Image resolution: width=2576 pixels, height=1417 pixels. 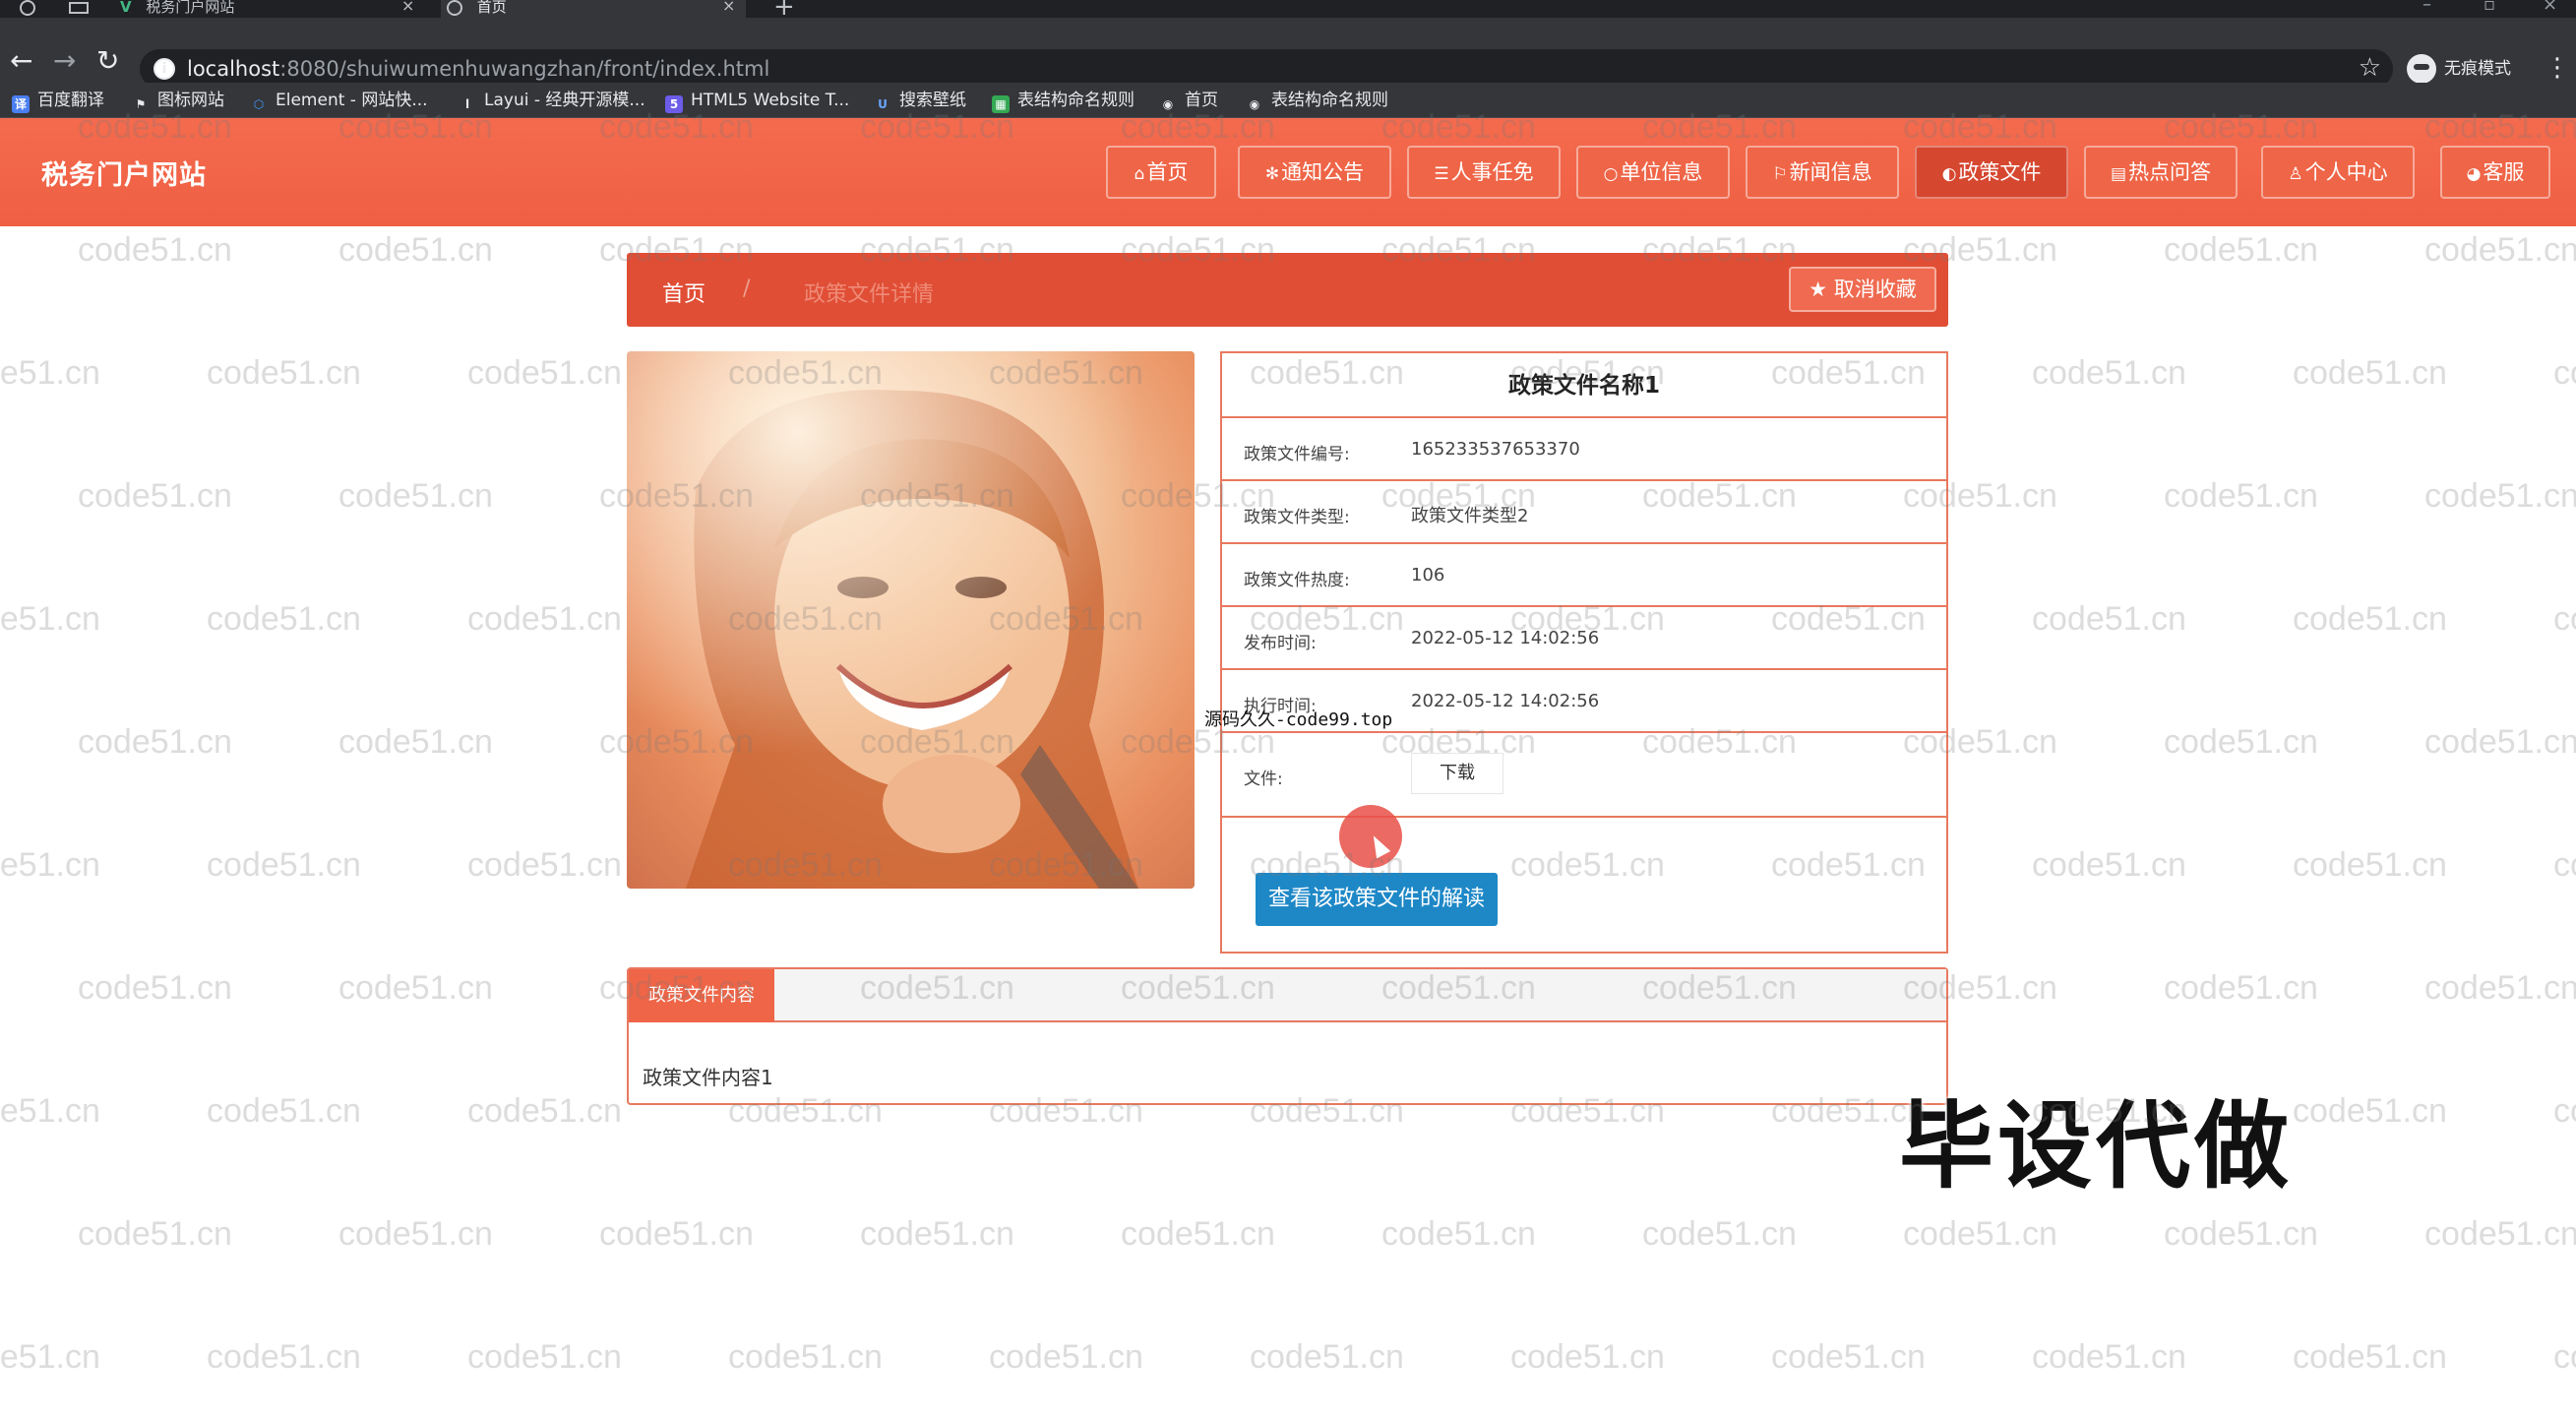 I want to click on maximize-icon: ▫, so click(x=2489, y=7).